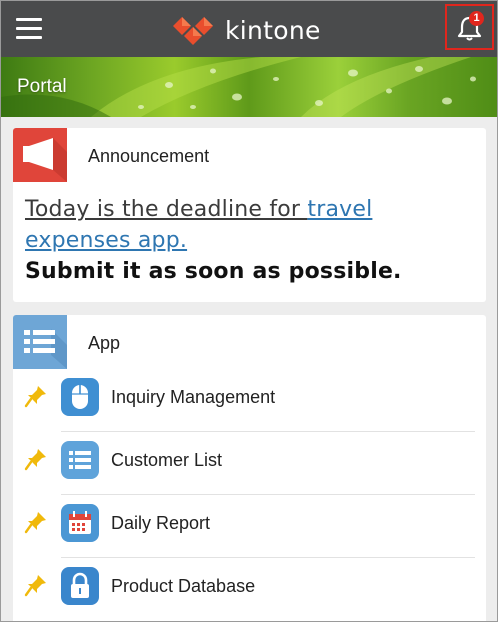 The height and width of the screenshot is (622, 498). What do you see at coordinates (80, 523) in the screenshot?
I see `calendar-icon` at bounding box center [80, 523].